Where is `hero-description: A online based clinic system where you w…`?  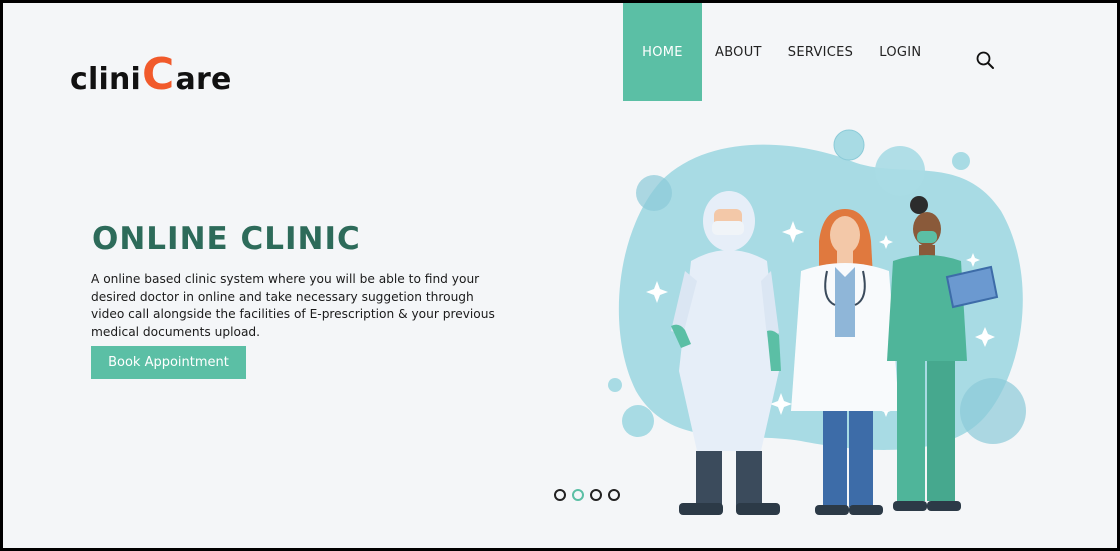
hero-description: A online based clinic system where you w… is located at coordinates (293, 305).